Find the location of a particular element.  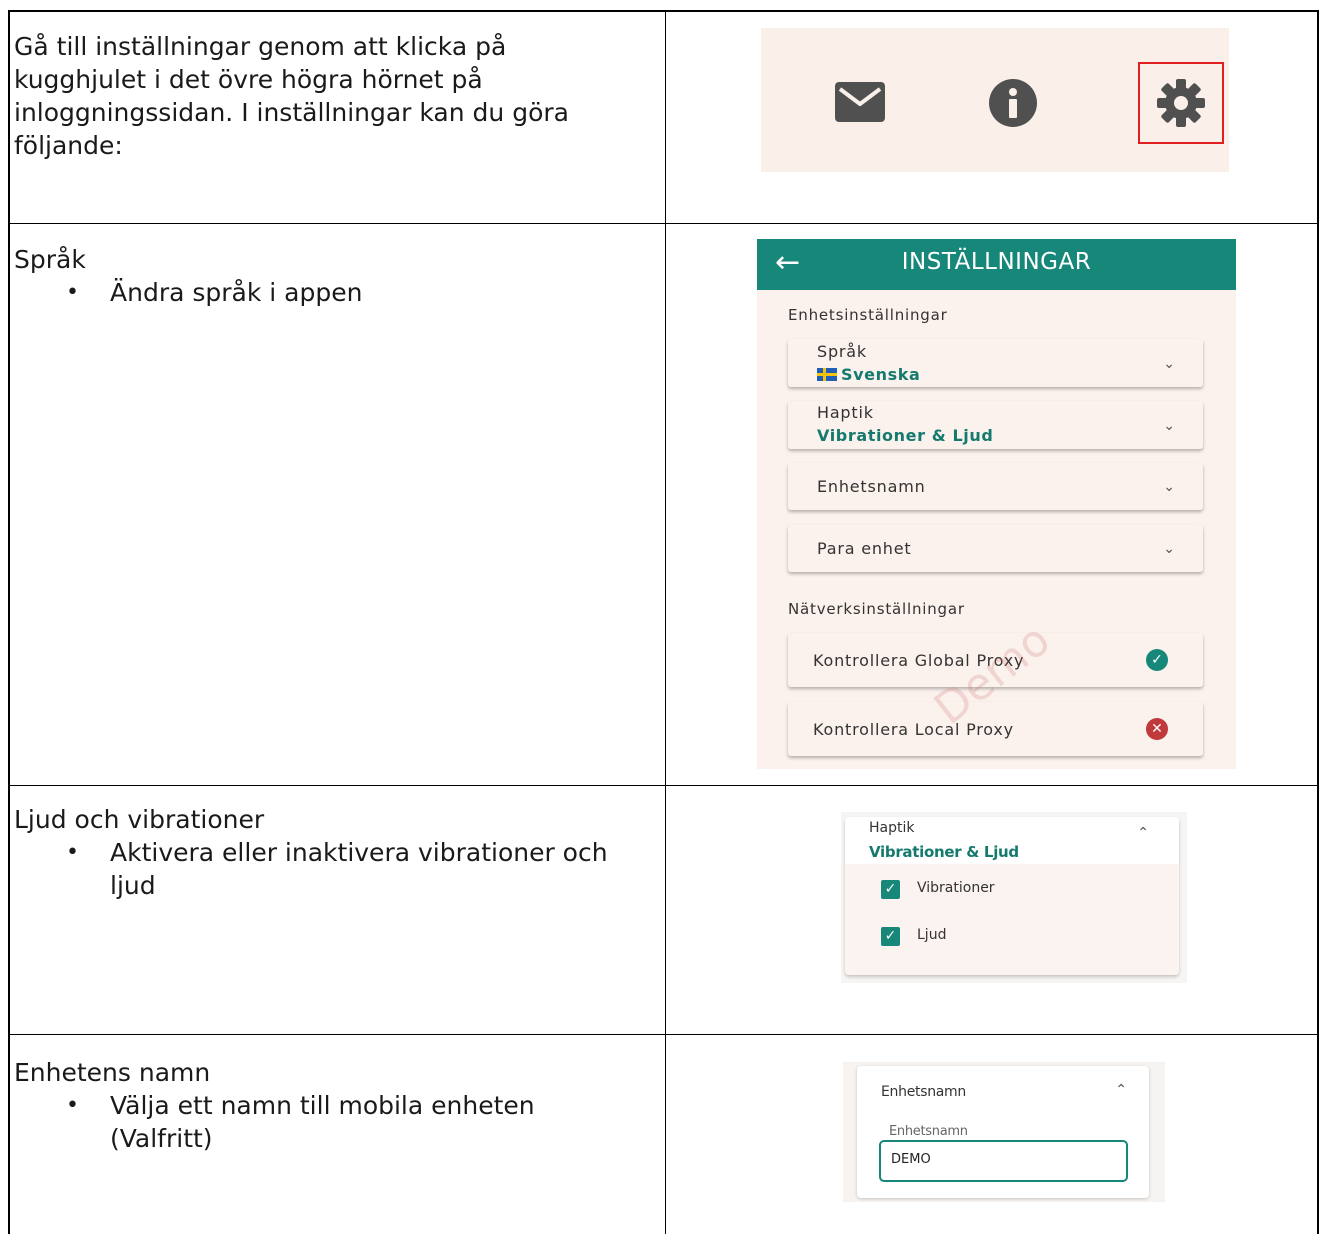

haptics-heading: Ljud och vibrationer is located at coordinates (139, 819).